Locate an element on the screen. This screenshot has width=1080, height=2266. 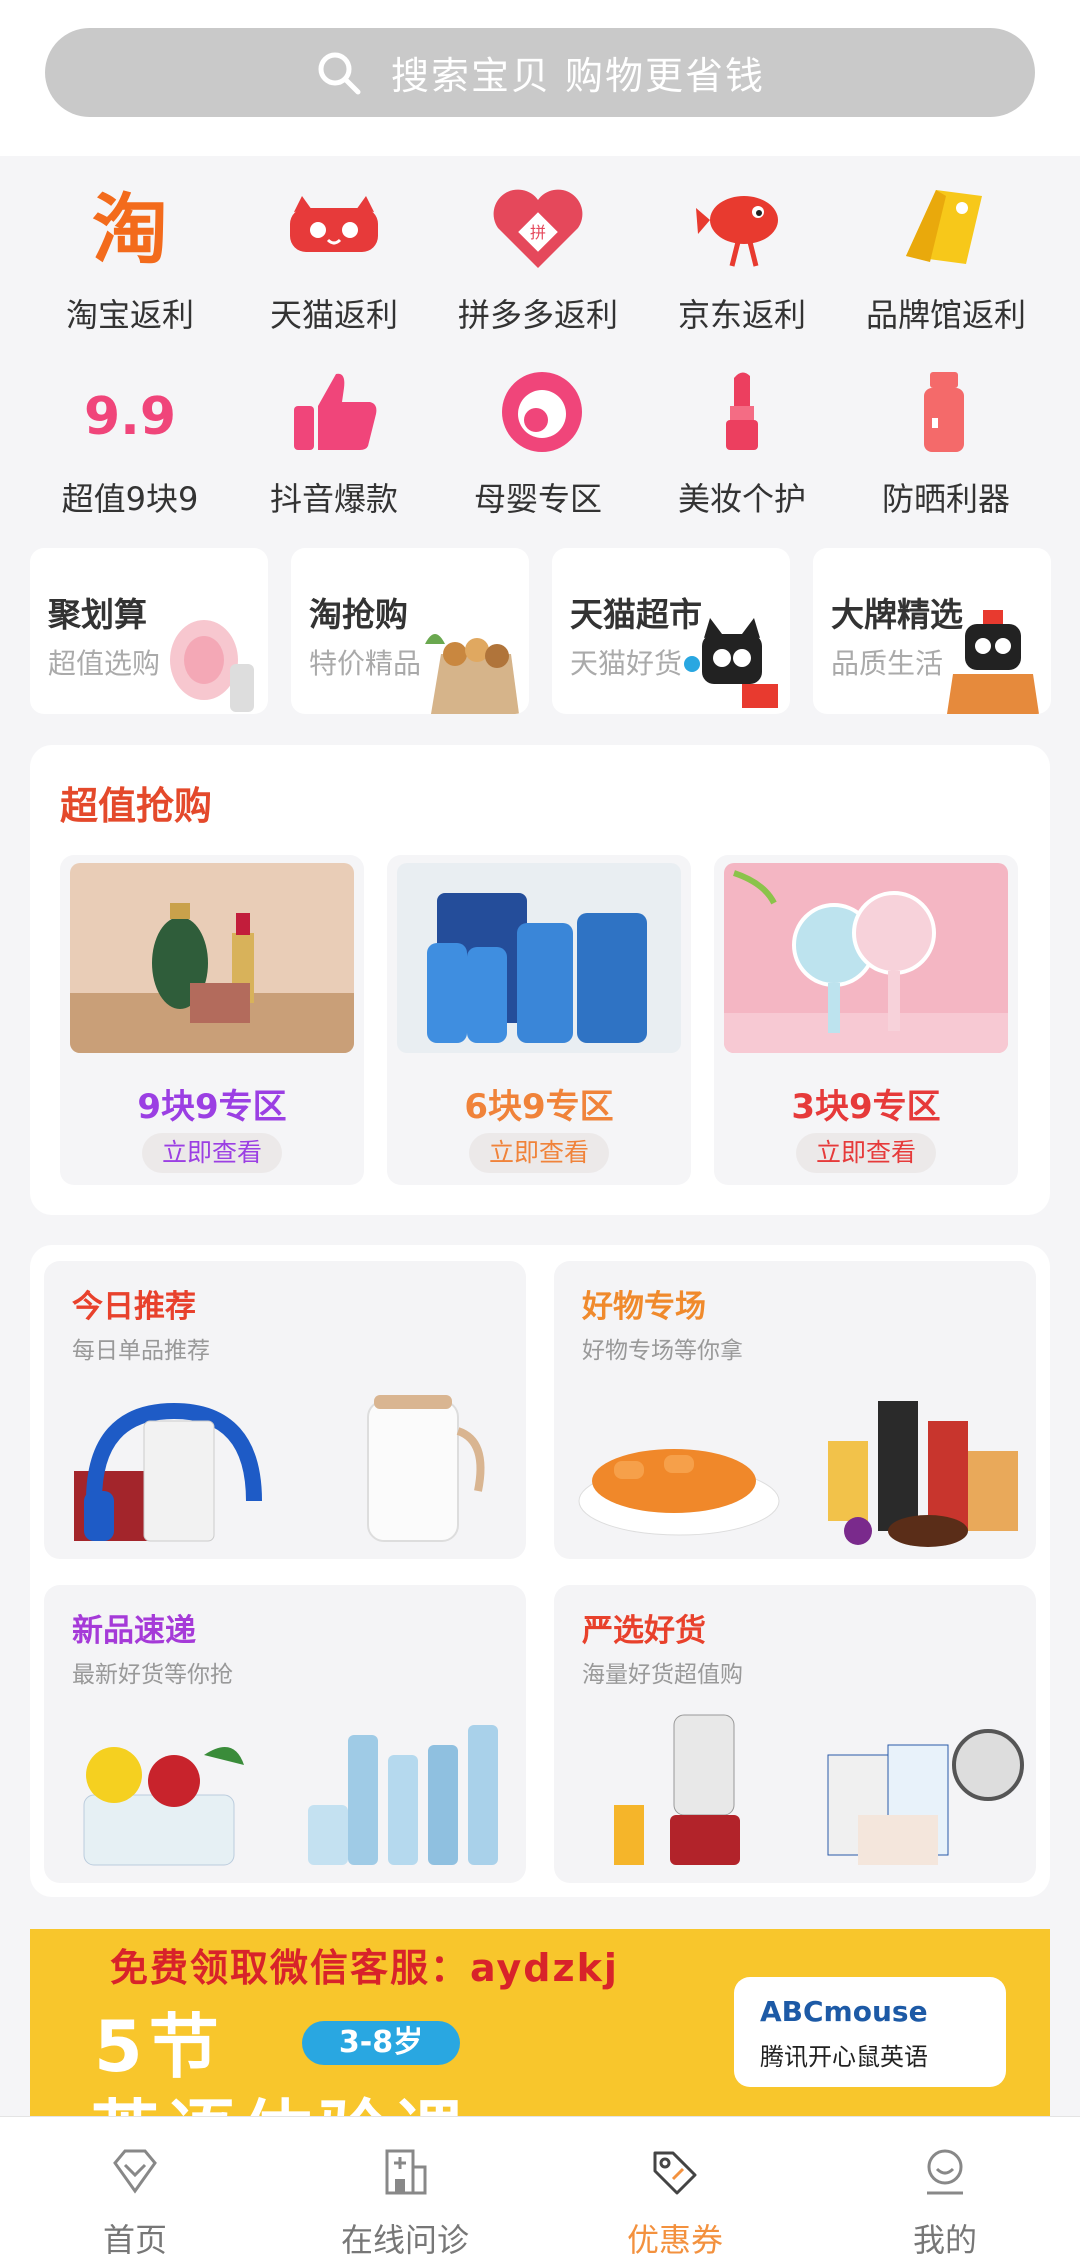
food-box-image is located at coordinates (163, 1806).